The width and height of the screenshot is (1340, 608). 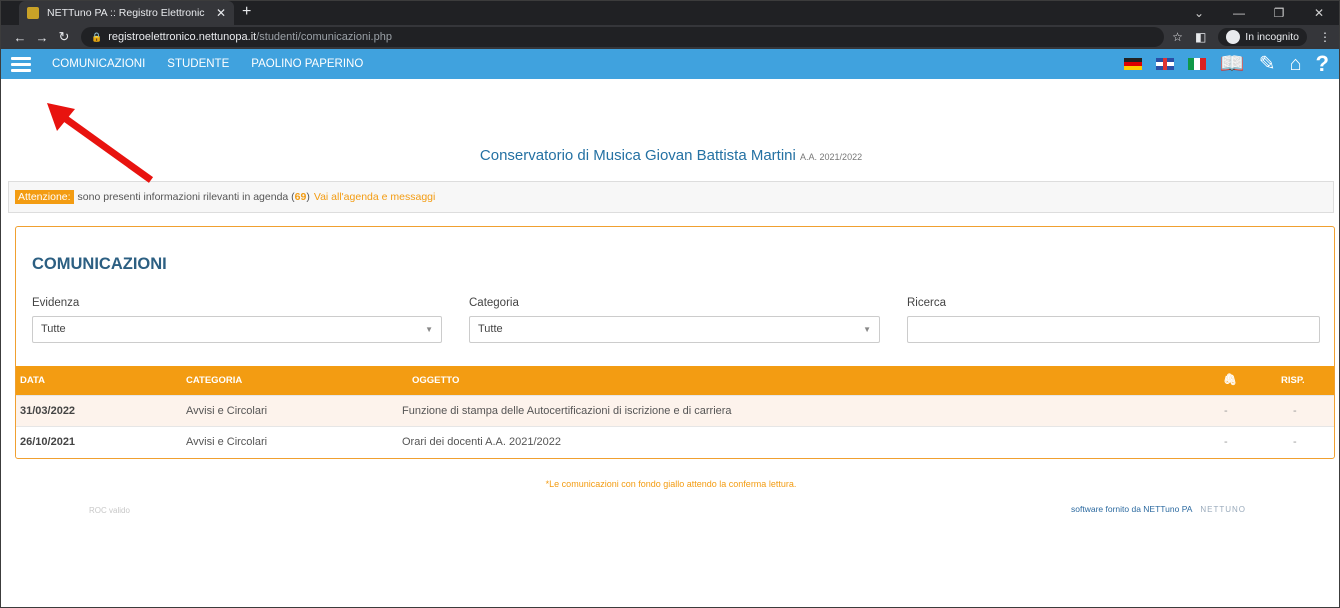 What do you see at coordinates (42, 37) in the screenshot?
I see `forward-icon: →` at bounding box center [42, 37].